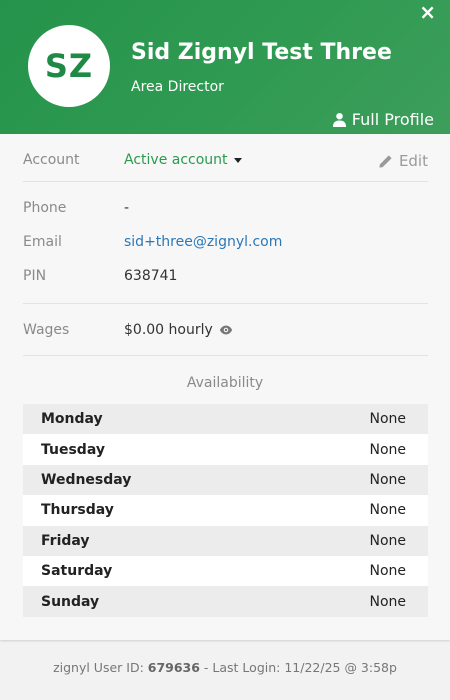  What do you see at coordinates (225, 449) in the screenshot?
I see `day-row: Tuesday None` at bounding box center [225, 449].